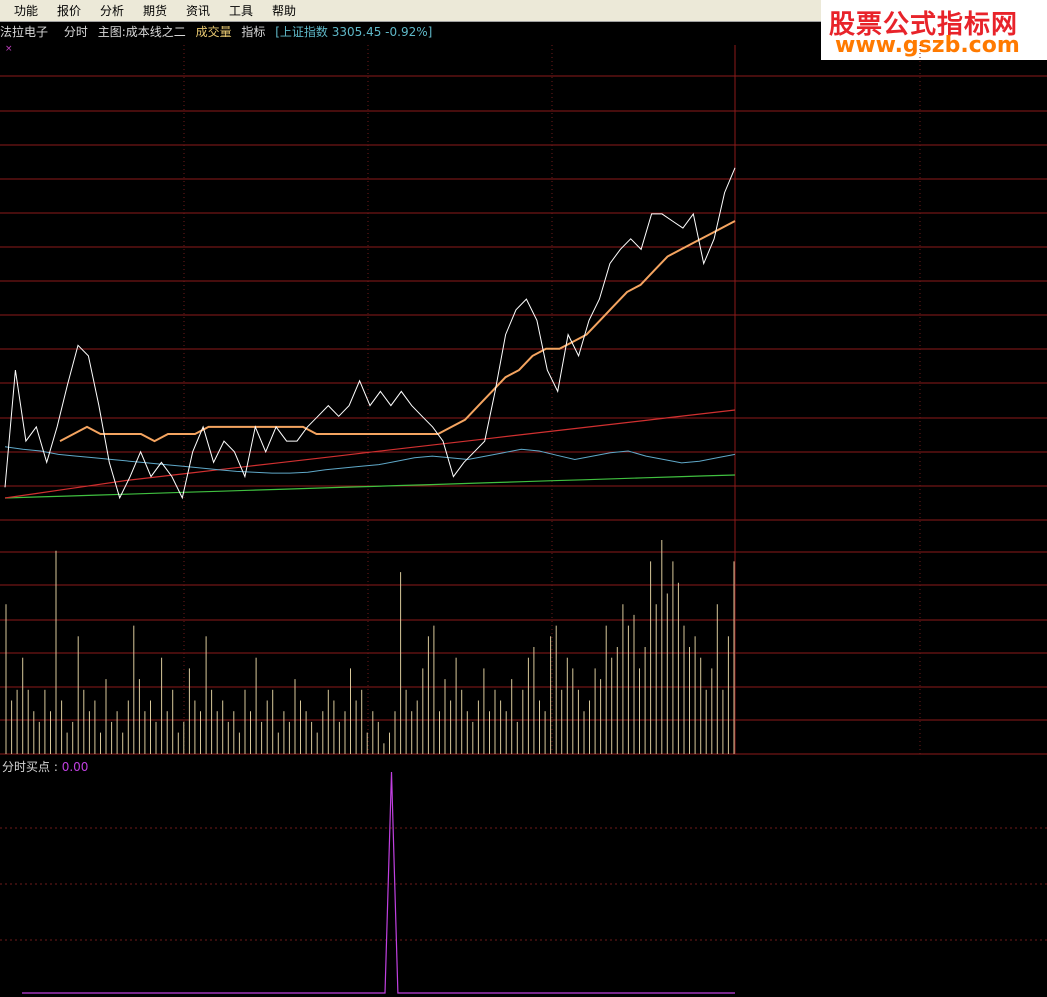  Describe the element at coordinates (56, 767) in the screenshot. I see `sub-indicator-sep: :` at that location.